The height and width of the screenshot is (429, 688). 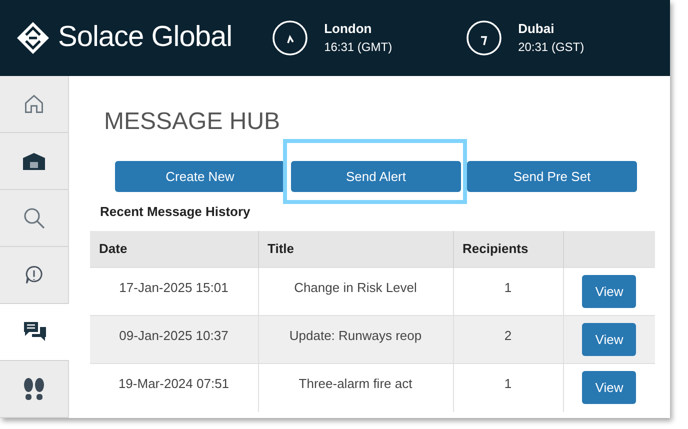 I want to click on alert-icon, so click(x=34, y=275).